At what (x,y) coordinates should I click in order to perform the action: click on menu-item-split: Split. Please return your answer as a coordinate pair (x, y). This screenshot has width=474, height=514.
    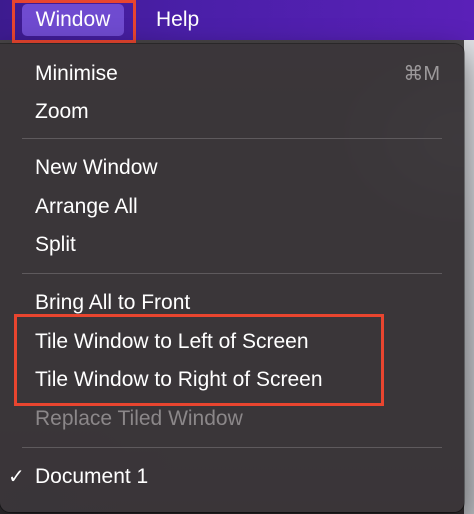
    Looking at the image, I should click on (232, 245).